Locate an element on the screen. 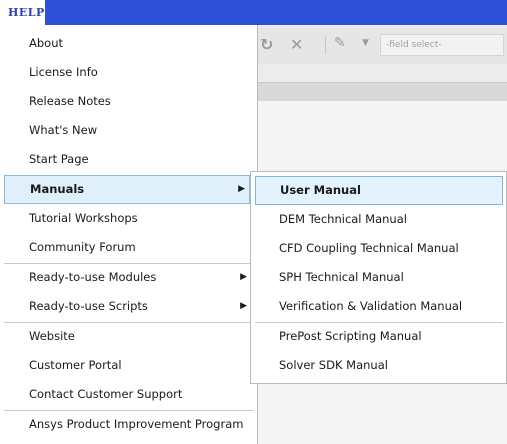 The image size is (507, 444). field-select-dropdown: -field select- is located at coordinates (442, 45).